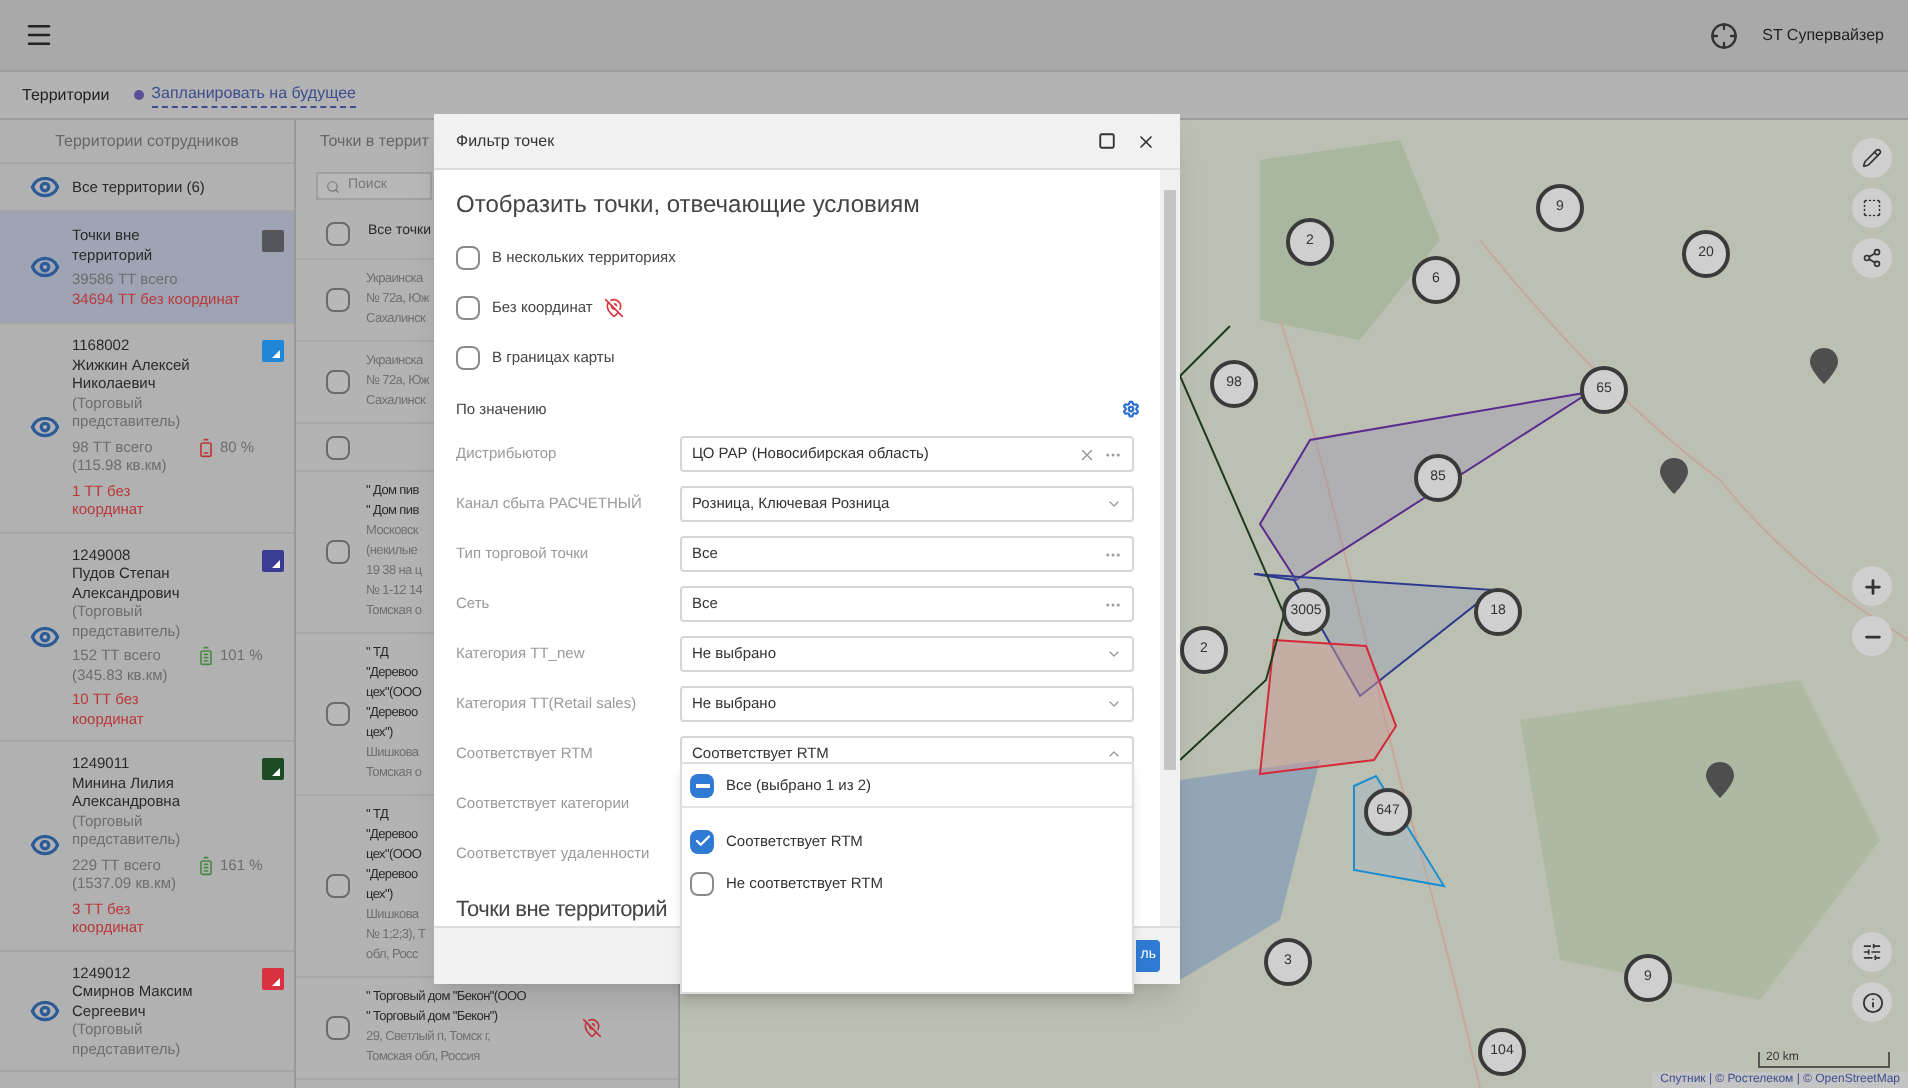  Describe the element at coordinates (1107, 141) in the screenshot. I see `maximize-icon` at that location.